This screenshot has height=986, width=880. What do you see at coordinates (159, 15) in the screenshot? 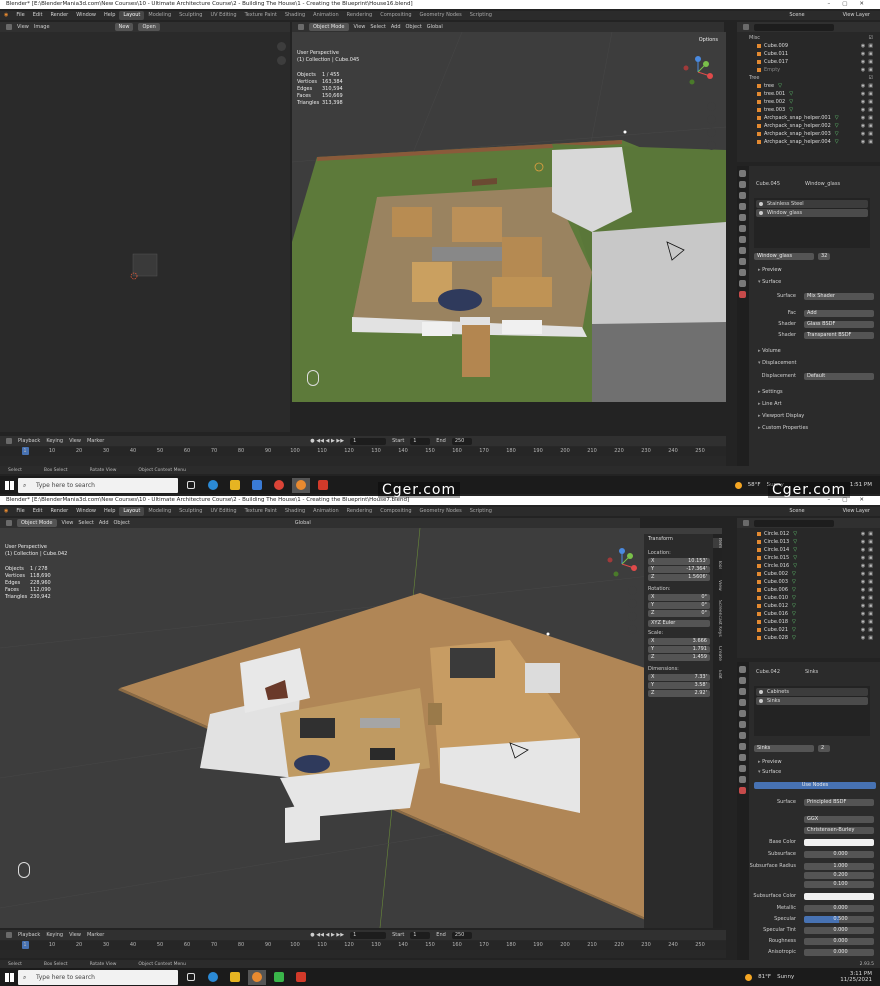
I see `tab-modeling: Modeling` at bounding box center [159, 15].